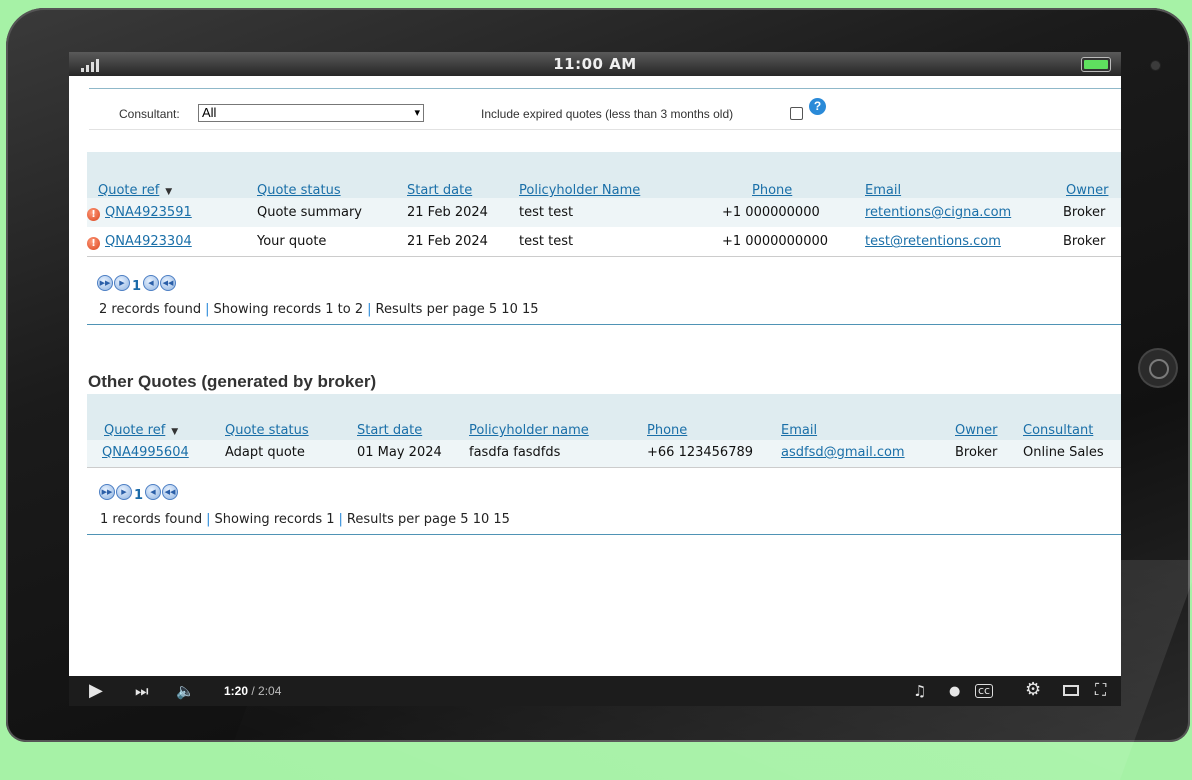 This screenshot has height=780, width=1192. What do you see at coordinates (1158, 368) in the screenshot?
I see `home-button` at bounding box center [1158, 368].